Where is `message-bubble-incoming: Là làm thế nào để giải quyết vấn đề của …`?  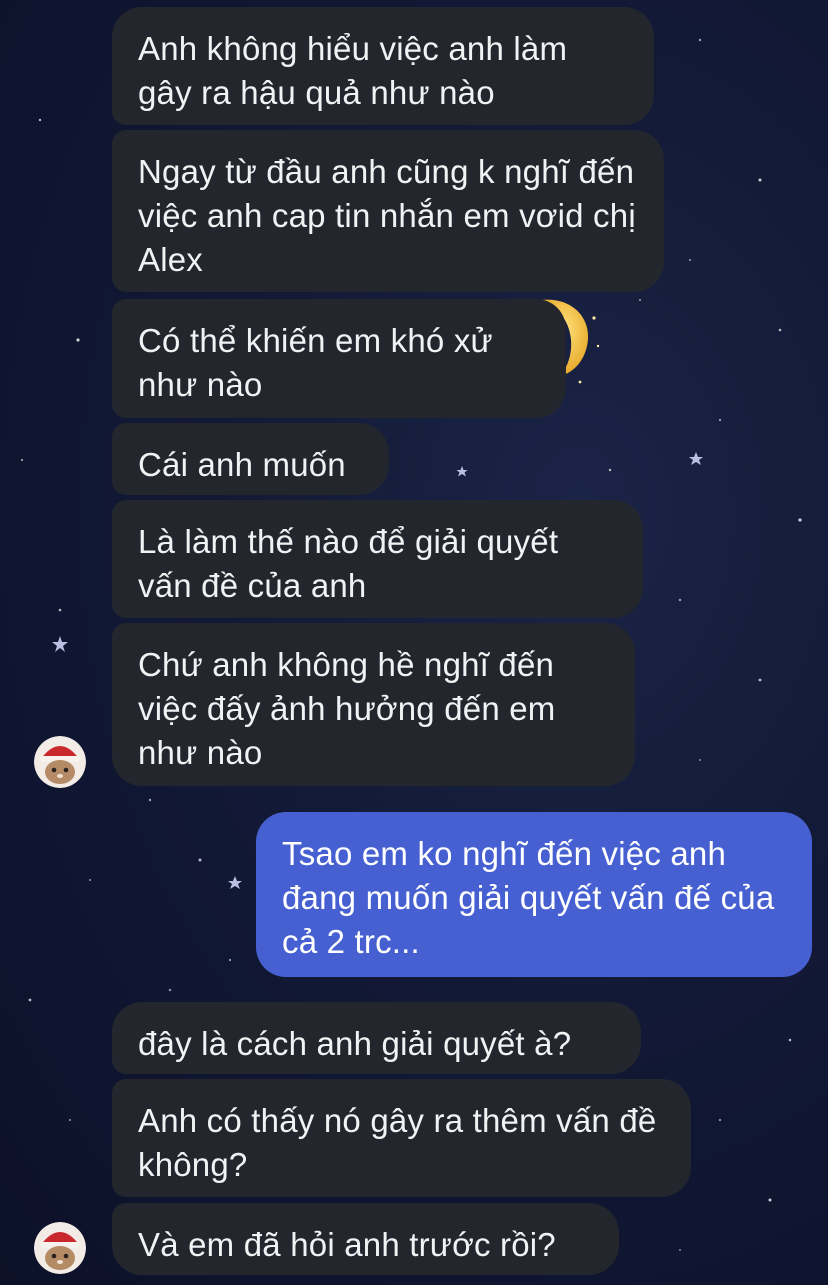 message-bubble-incoming: Là làm thế nào để giải quyết vấn đề của … is located at coordinates (377, 559).